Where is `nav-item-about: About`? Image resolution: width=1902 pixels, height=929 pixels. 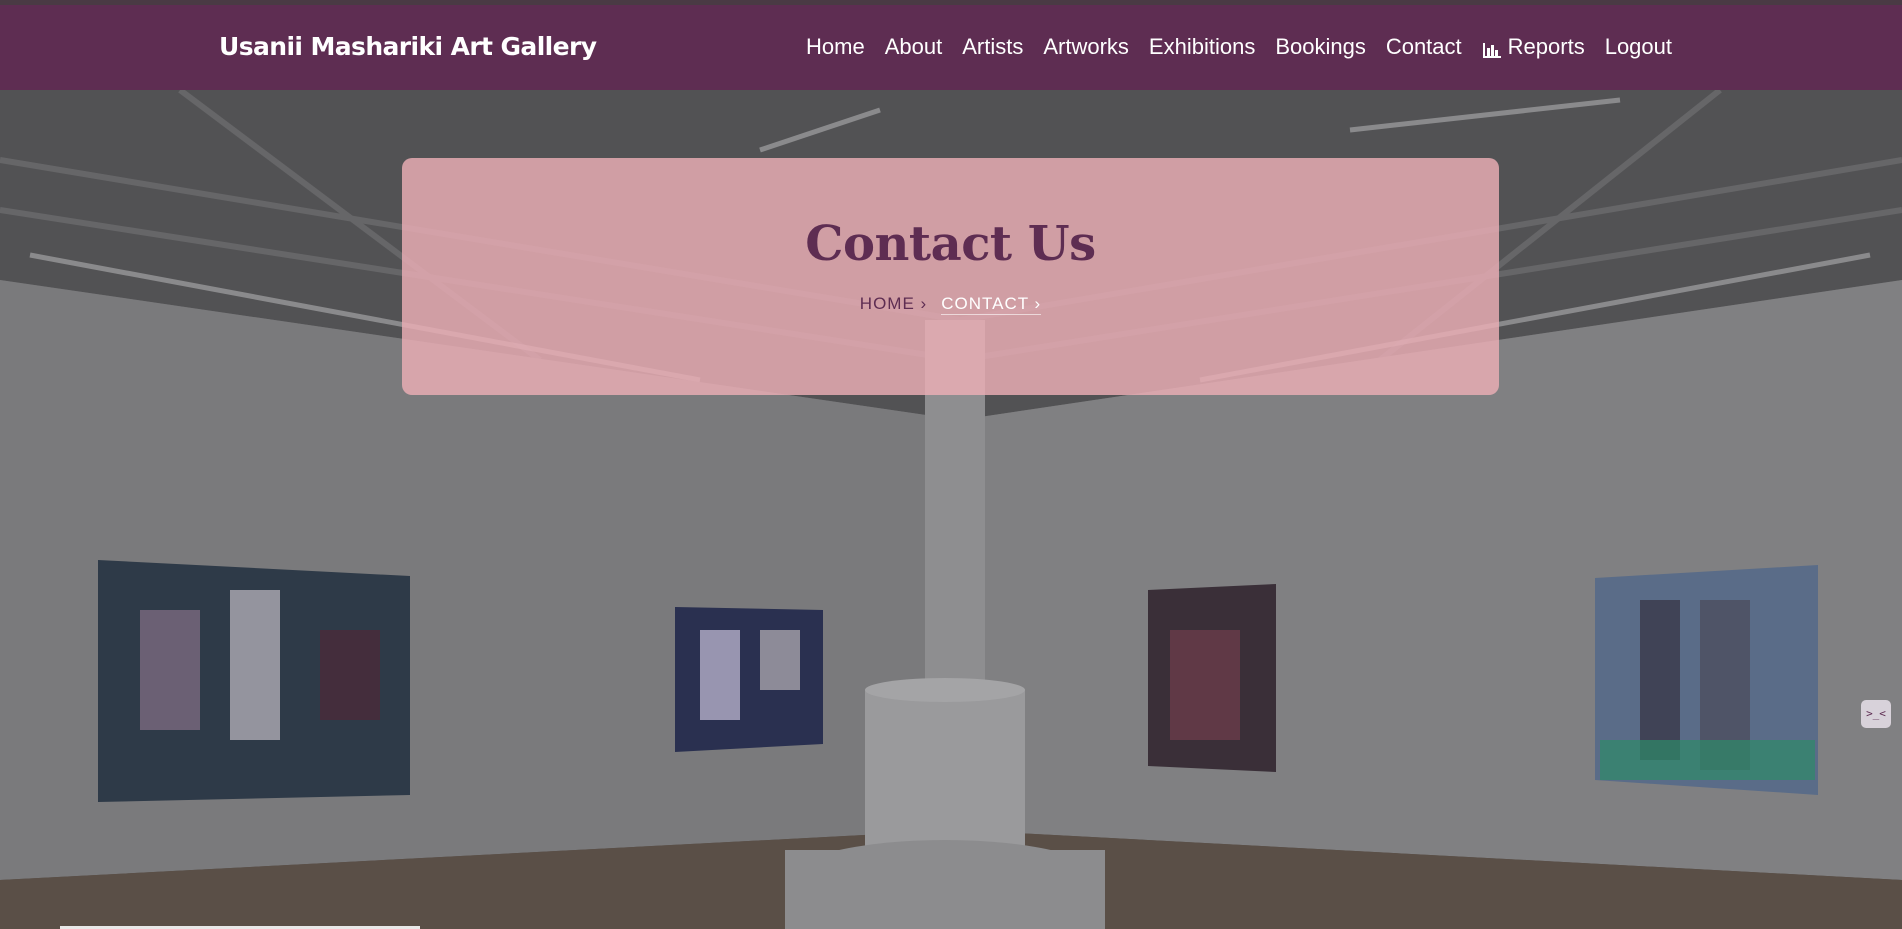
nav-item-about: About is located at coordinates (914, 47).